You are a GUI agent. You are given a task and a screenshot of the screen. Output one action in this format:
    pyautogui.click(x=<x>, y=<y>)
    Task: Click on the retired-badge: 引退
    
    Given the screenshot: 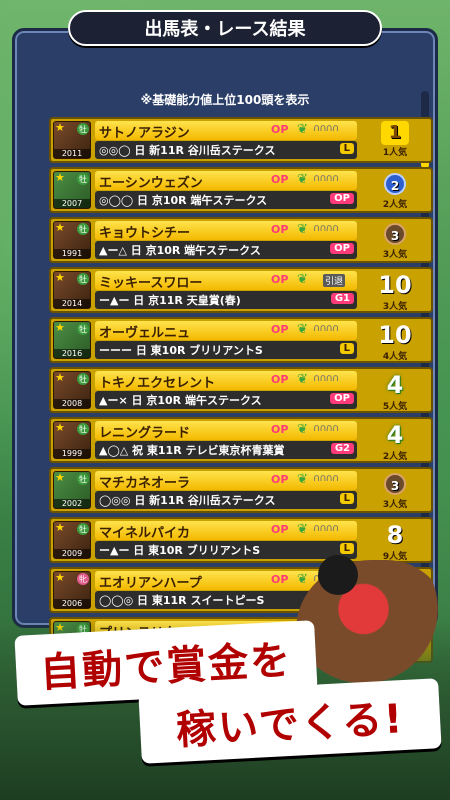 What is the action you would take?
    pyautogui.click(x=334, y=280)
    